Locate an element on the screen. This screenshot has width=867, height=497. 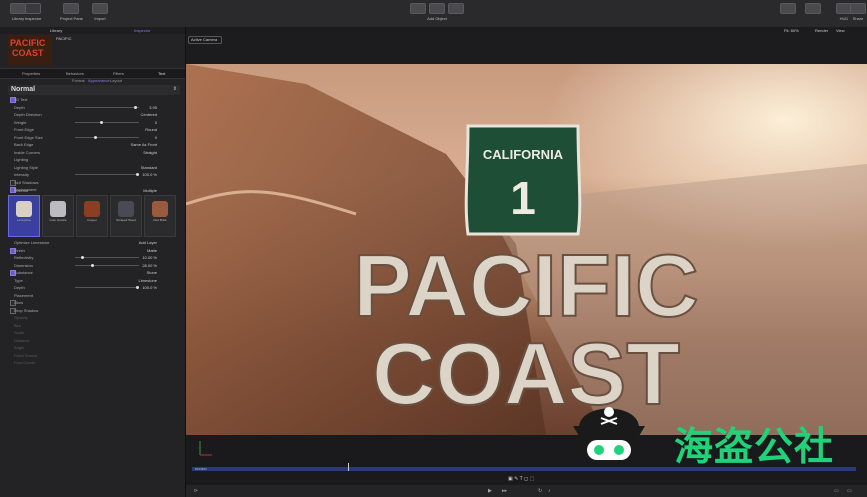
property-value: 3.95 is located at coordinates (153, 107).